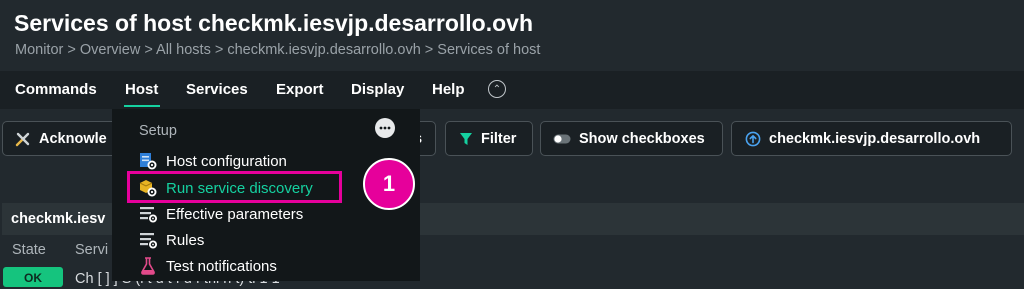  Describe the element at coordinates (148, 161) in the screenshot. I see `host-config-icon` at that location.